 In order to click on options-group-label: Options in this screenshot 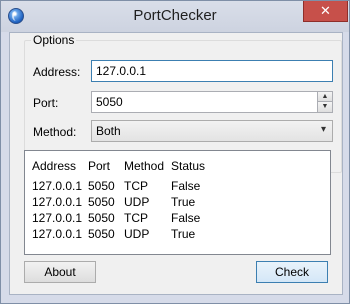, I will do `click(54, 40)`.